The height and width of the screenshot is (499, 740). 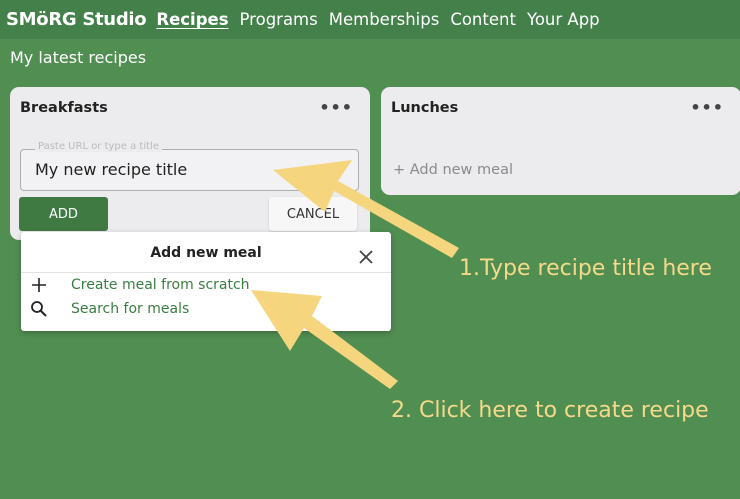 What do you see at coordinates (585, 268) in the screenshot?
I see `annotation-step-1: 1.Type recipe title here` at bounding box center [585, 268].